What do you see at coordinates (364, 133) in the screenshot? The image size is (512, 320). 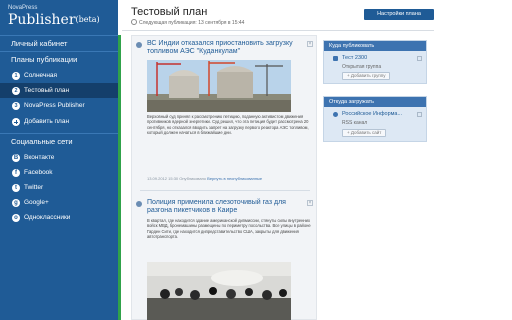 I see `add-site-button: + Добавить сайт` at bounding box center [364, 133].